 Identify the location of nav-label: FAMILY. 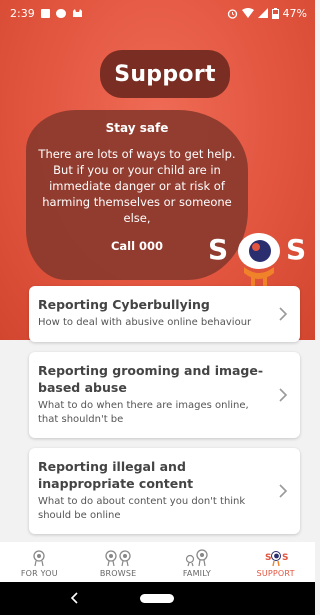
(196, 573).